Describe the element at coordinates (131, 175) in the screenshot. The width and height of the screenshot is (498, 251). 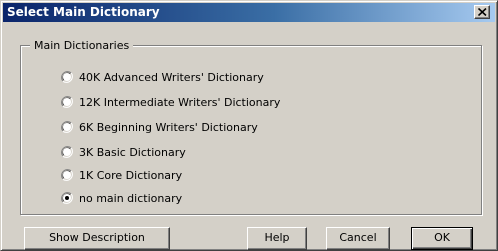
I see `option-label: 1K Core Dictionary` at that location.